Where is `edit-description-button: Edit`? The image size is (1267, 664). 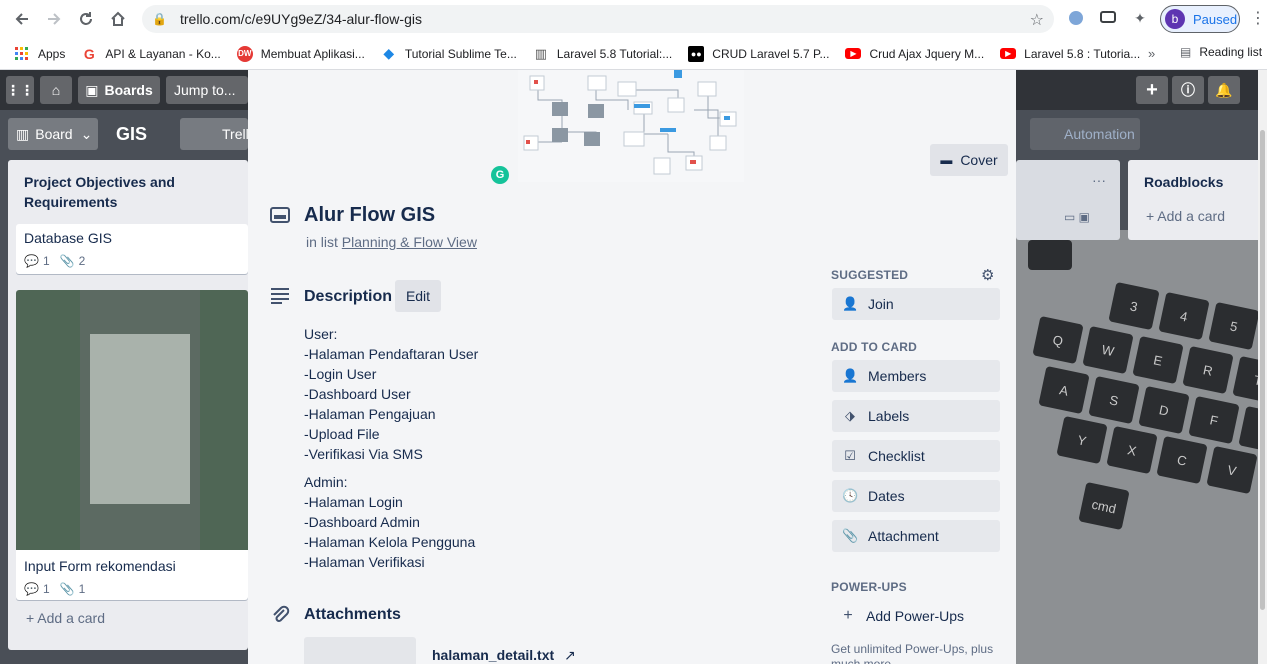 edit-description-button: Edit is located at coordinates (418, 296).